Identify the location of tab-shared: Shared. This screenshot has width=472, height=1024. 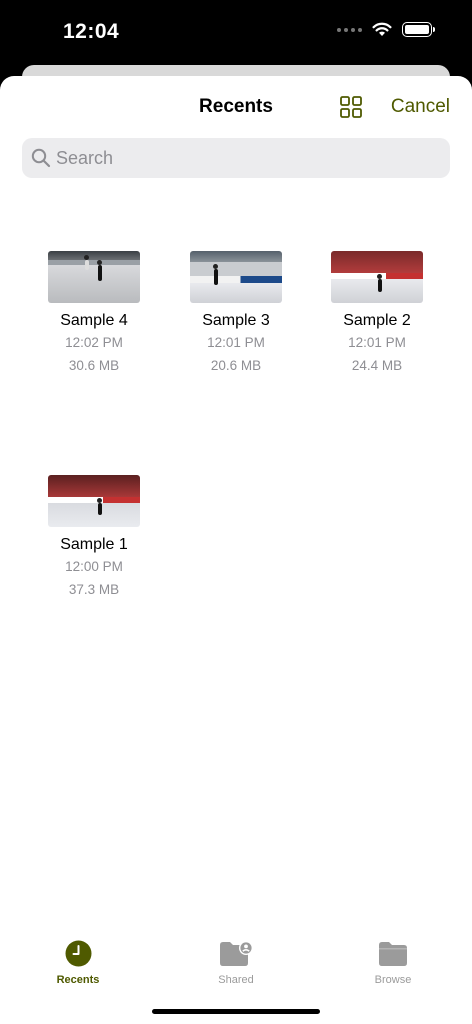
(236, 963).